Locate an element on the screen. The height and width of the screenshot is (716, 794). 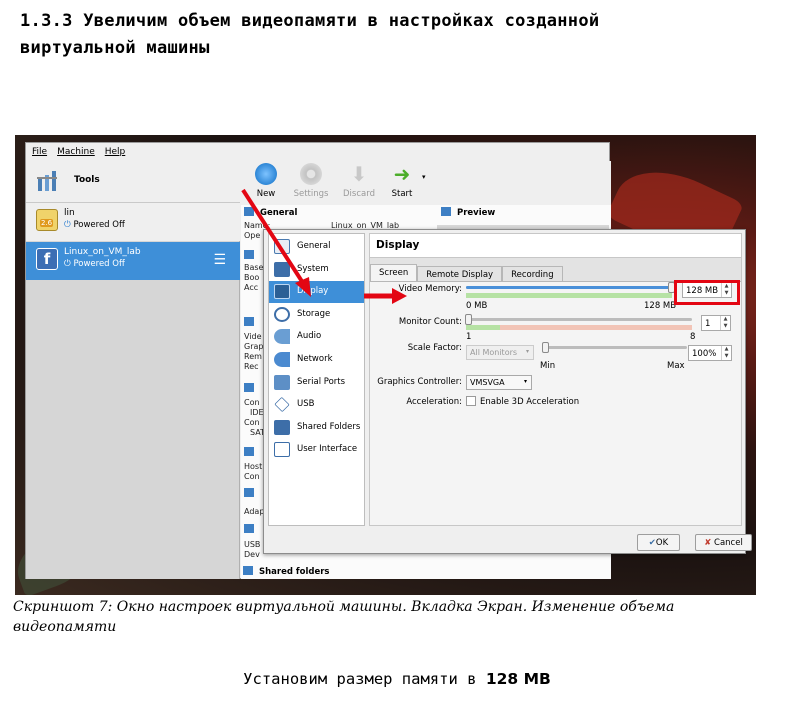
arrow-to-display-head is located at coordinates (303, 287).